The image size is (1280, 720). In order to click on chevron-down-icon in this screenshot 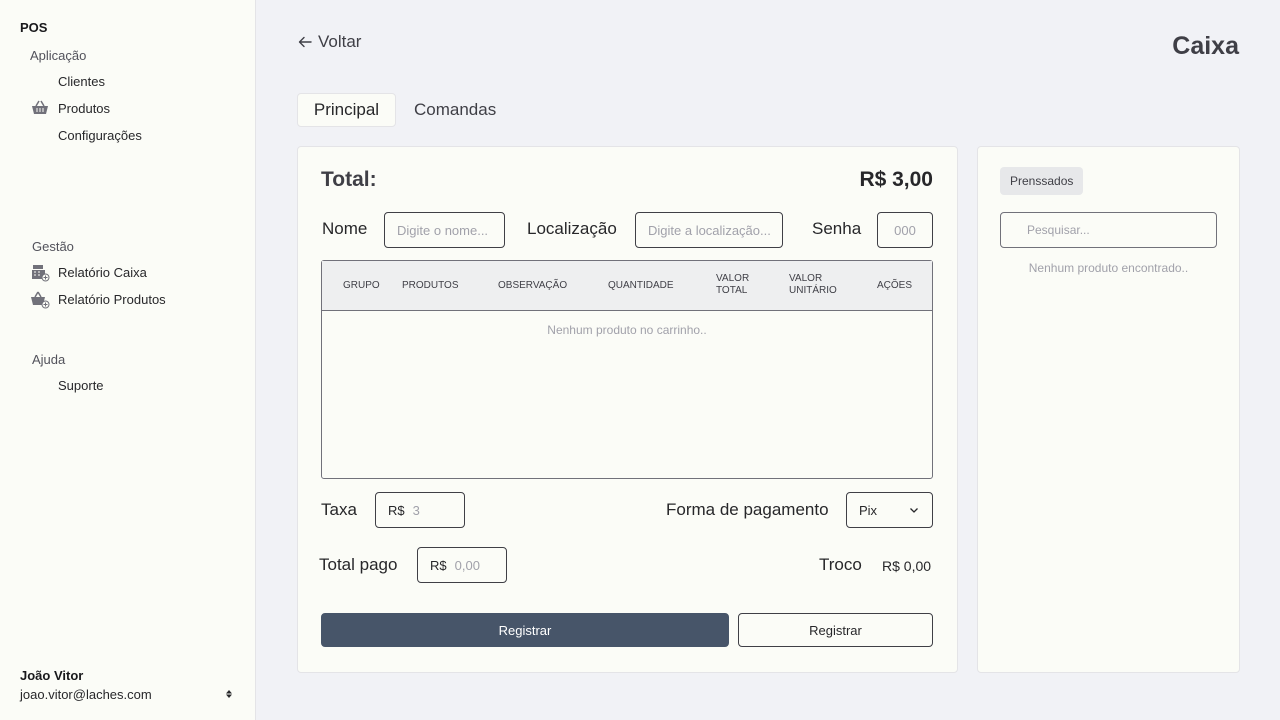, I will do `click(914, 510)`.